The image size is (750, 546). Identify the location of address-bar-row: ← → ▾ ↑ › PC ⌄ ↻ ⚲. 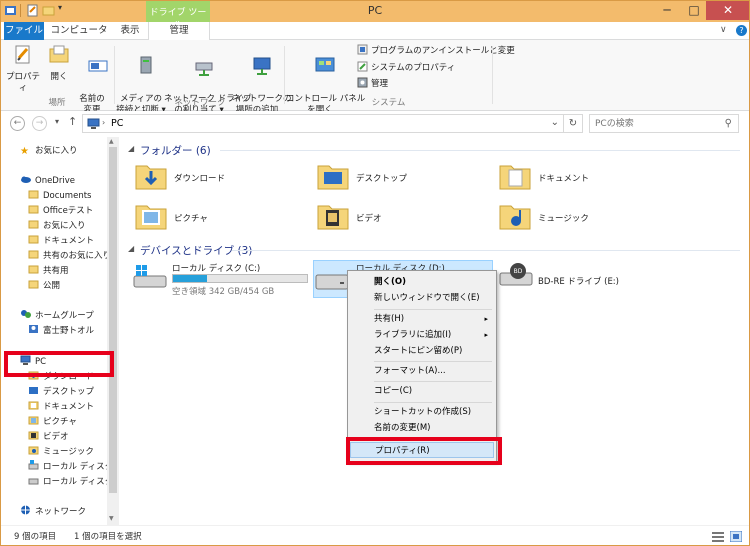
(375, 124).